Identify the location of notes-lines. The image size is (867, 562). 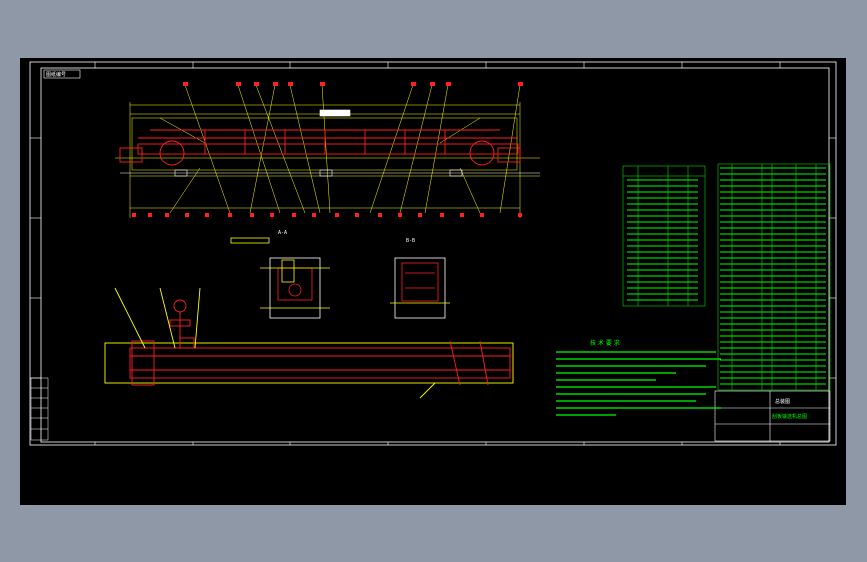
(638, 383).